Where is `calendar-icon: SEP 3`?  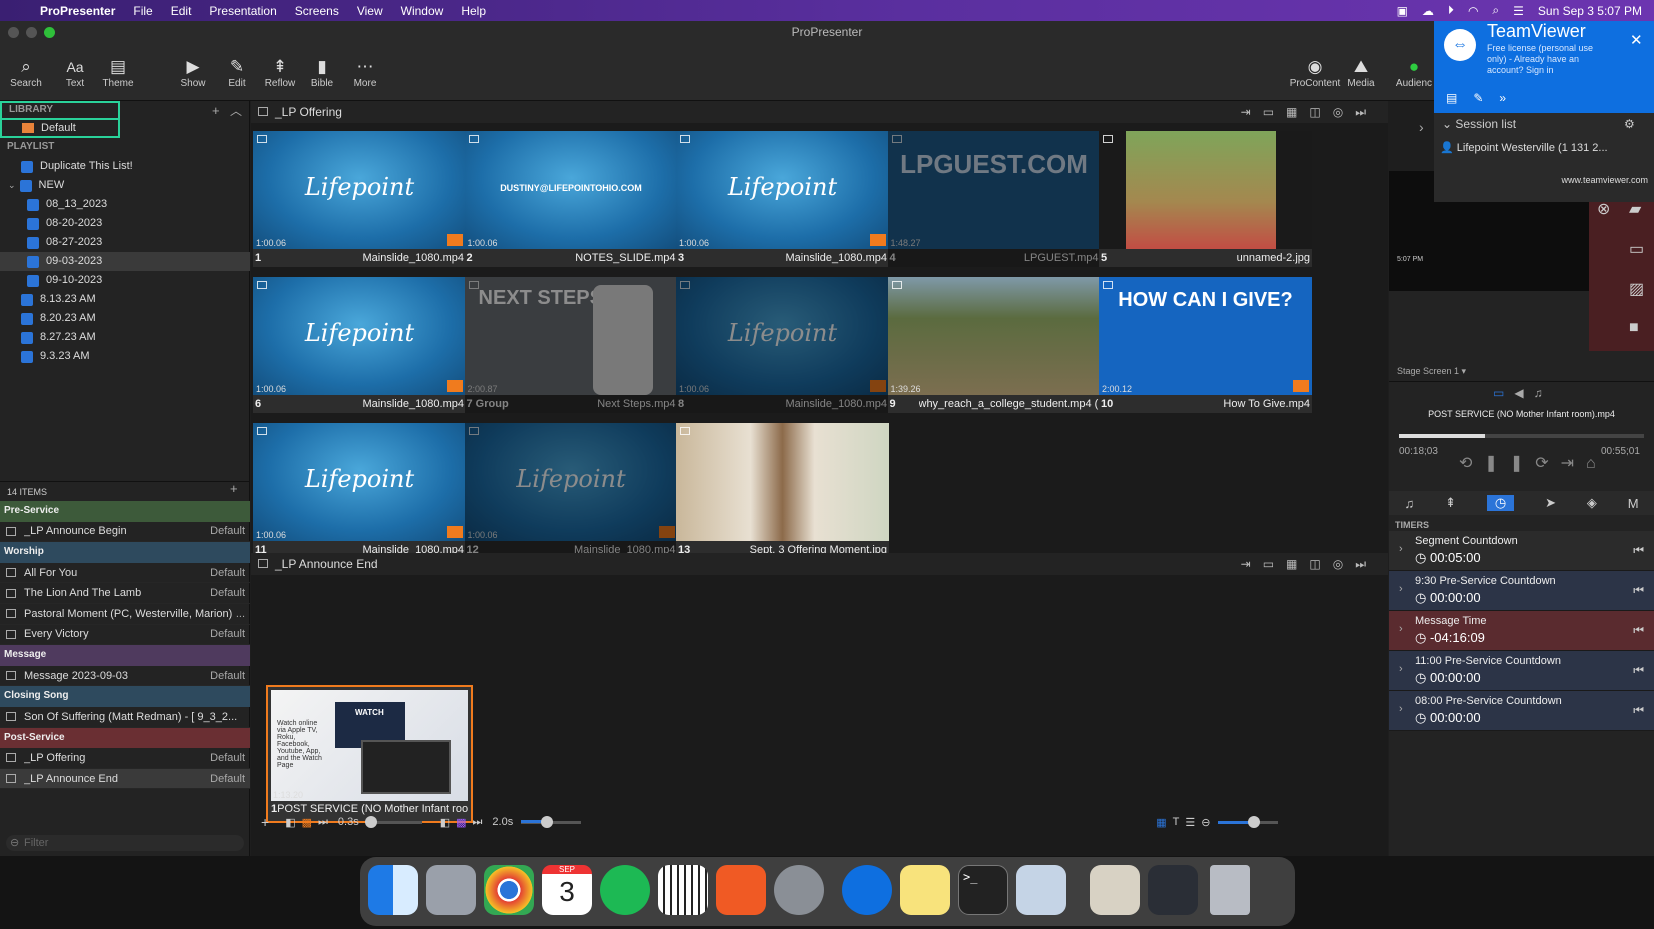 calendar-icon: SEP 3 is located at coordinates (567, 890).